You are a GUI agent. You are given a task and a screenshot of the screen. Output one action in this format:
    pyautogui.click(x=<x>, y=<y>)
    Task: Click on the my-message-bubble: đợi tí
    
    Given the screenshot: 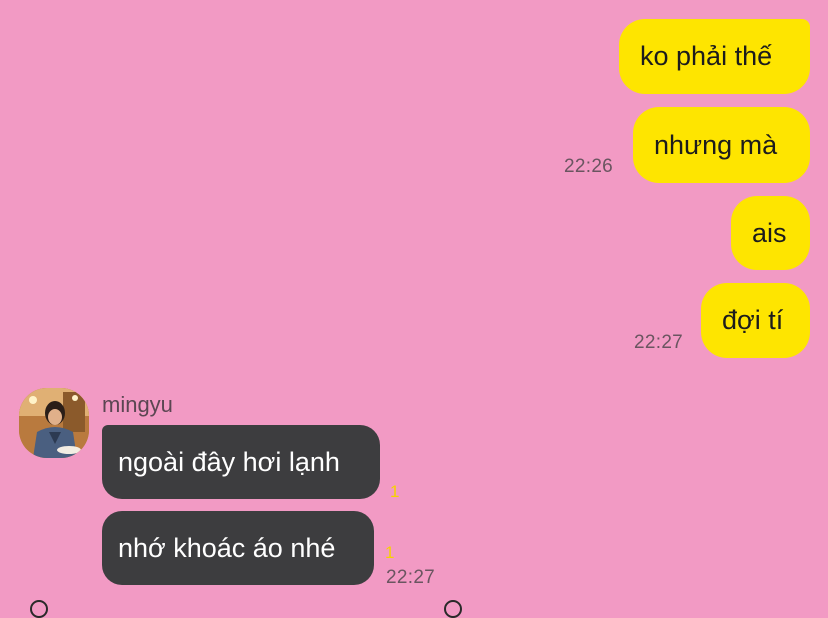 What is the action you would take?
    pyautogui.click(x=755, y=320)
    